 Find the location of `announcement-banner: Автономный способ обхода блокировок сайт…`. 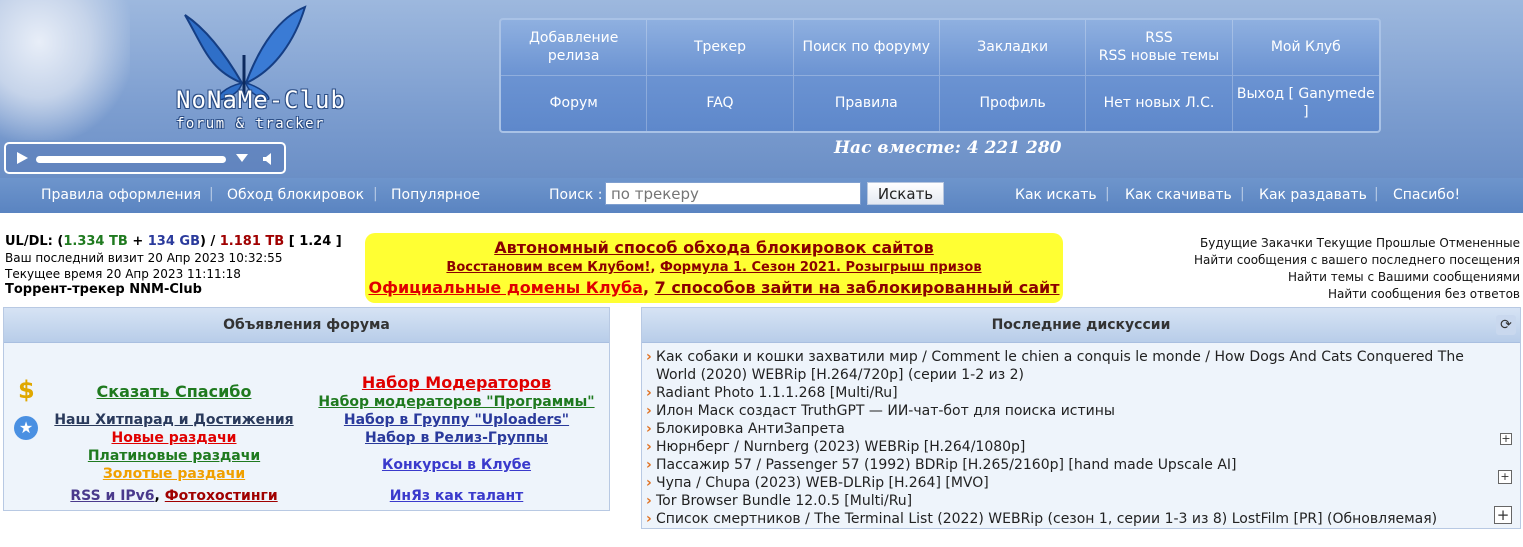

announcement-banner: Автономный способ обхода блокировок сайт… is located at coordinates (714, 268).